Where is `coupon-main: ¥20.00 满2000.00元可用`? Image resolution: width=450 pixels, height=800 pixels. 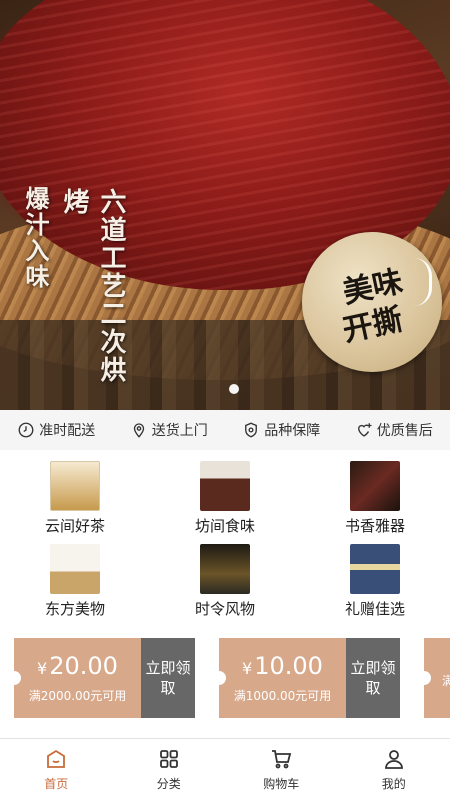
coupon-main: ¥20.00 满2000.00元可用 is located at coordinates (74, 678).